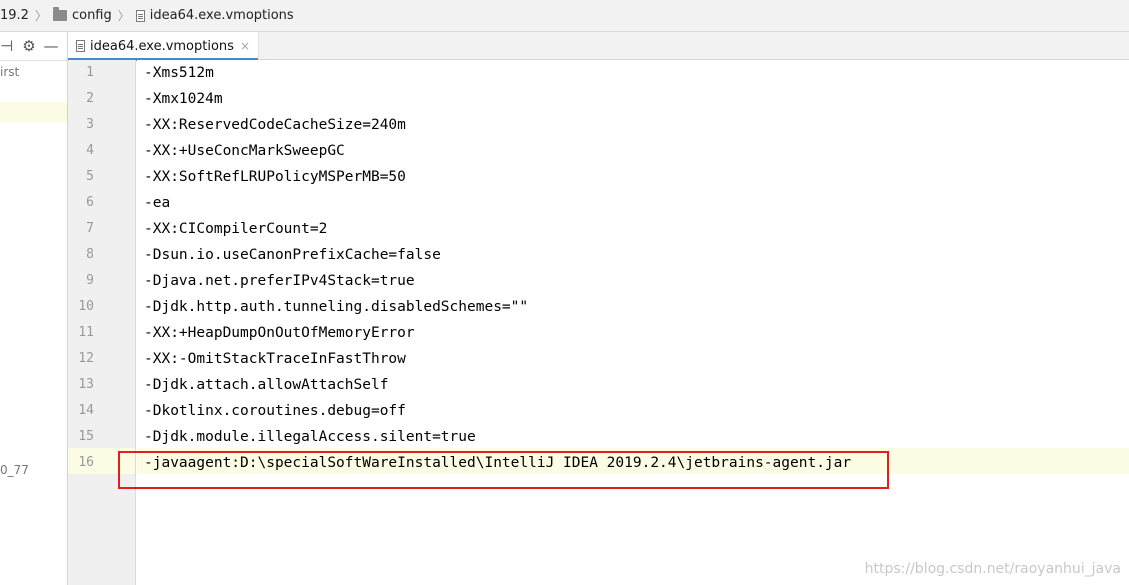 The image size is (1129, 585). What do you see at coordinates (90, 228) in the screenshot?
I see `line-number: 7` at bounding box center [90, 228].